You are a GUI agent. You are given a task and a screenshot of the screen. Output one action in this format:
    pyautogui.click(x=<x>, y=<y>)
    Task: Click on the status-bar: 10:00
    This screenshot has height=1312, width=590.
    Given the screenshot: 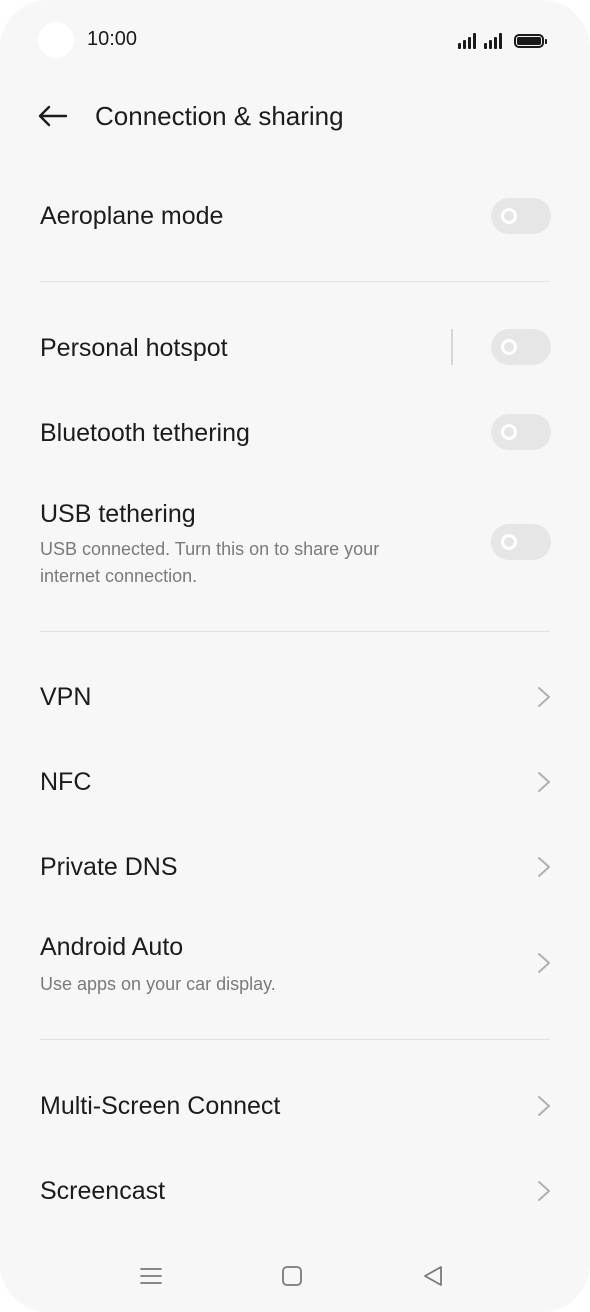 What is the action you would take?
    pyautogui.click(x=295, y=40)
    